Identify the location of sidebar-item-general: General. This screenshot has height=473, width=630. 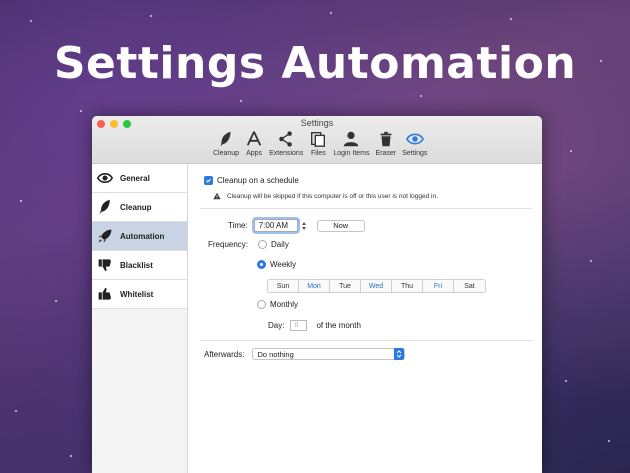
(139, 178).